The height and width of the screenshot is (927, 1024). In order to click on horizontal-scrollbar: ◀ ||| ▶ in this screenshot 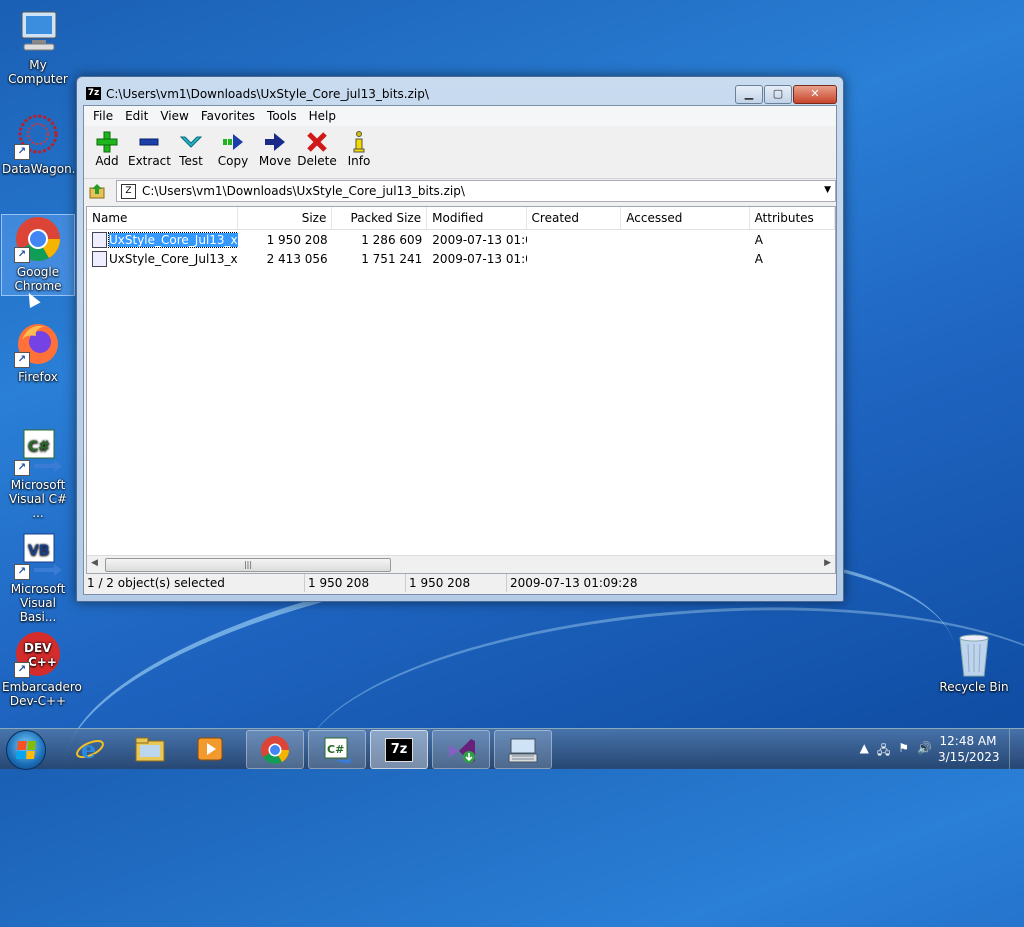, I will do `click(461, 564)`.